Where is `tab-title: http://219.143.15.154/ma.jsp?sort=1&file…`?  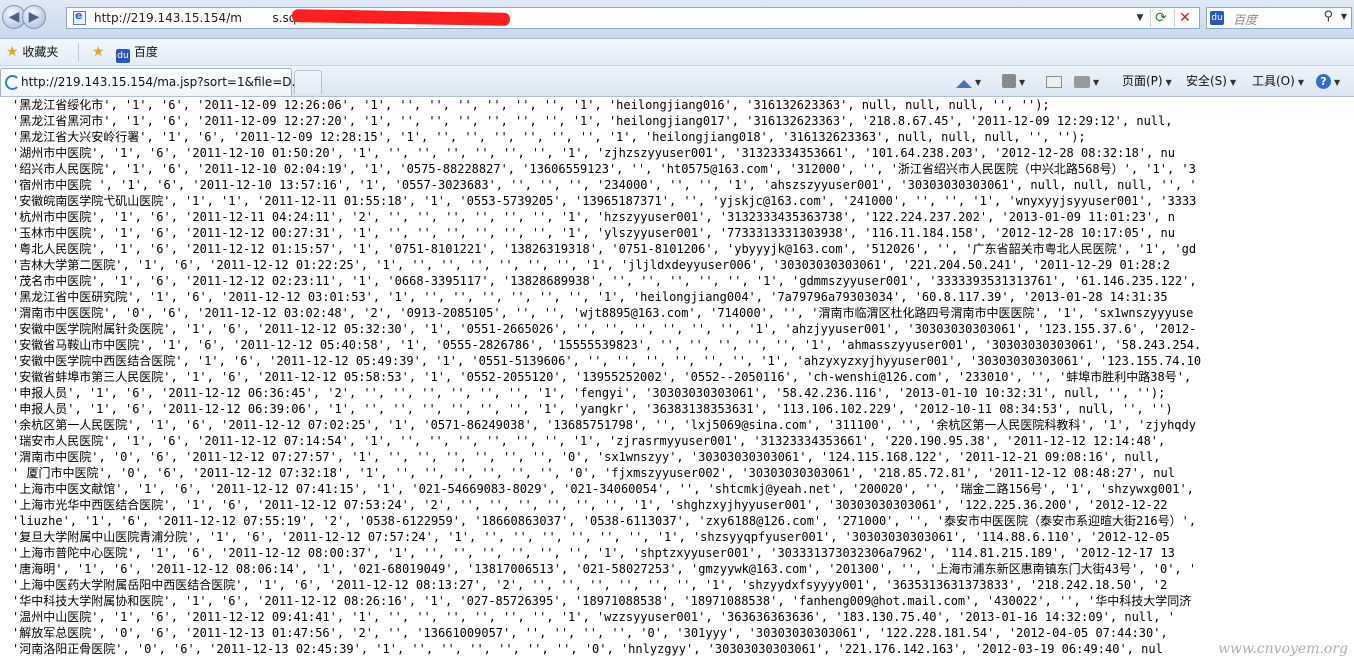
tab-title: http://219.143.15.154/ma.jsp?sort=1&file… is located at coordinates (162, 82).